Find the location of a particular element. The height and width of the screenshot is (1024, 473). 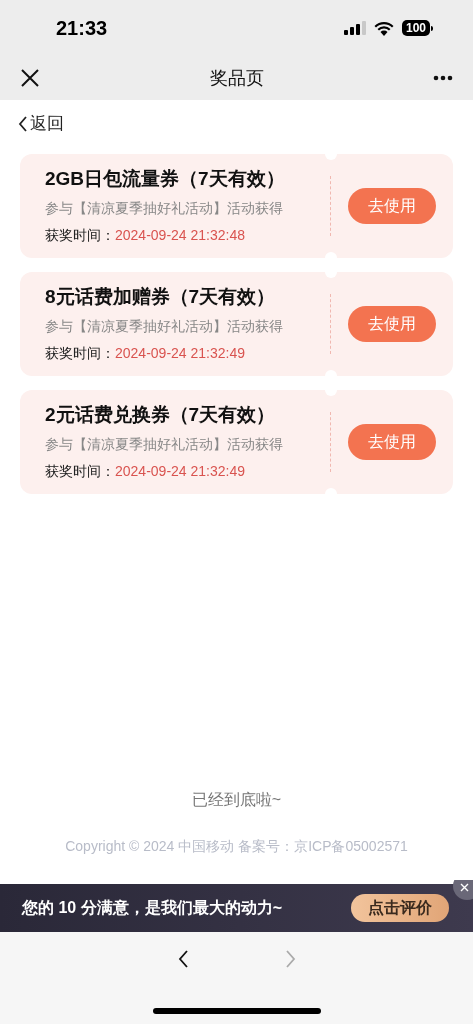

coupon-title: 2元话费兑换券（7天有效） is located at coordinates (161, 415).